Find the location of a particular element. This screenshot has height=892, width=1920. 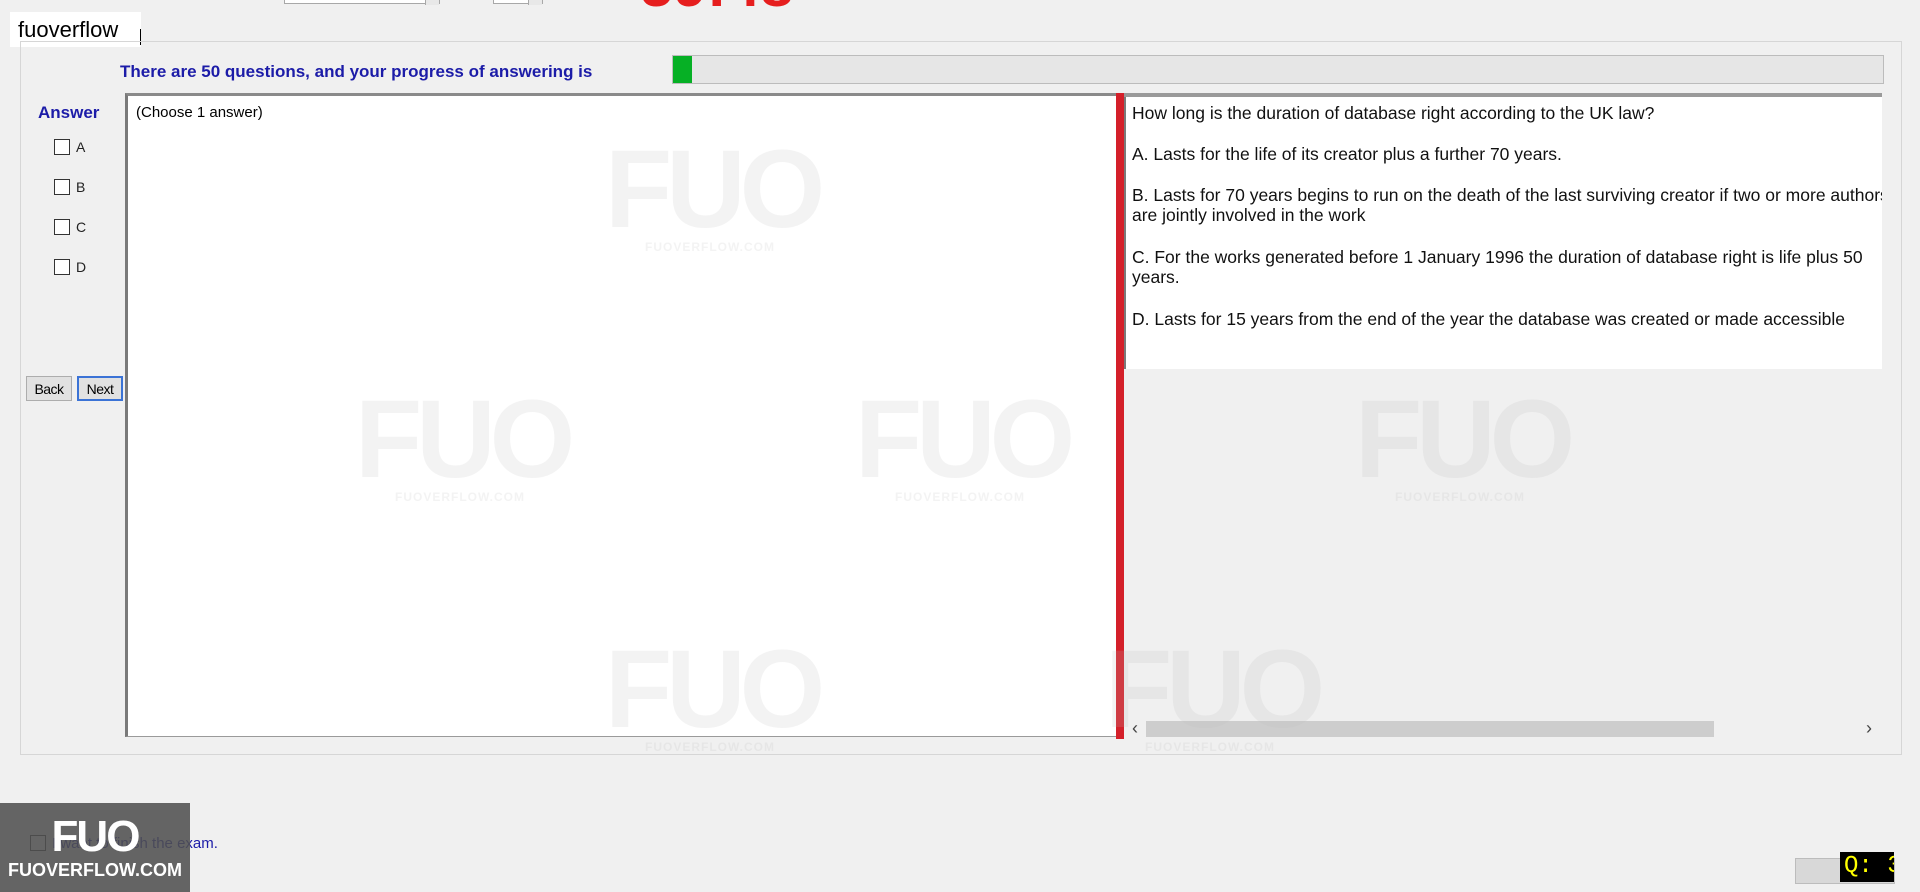

scroll-right-arrow-icon: › is located at coordinates (1869, 728).